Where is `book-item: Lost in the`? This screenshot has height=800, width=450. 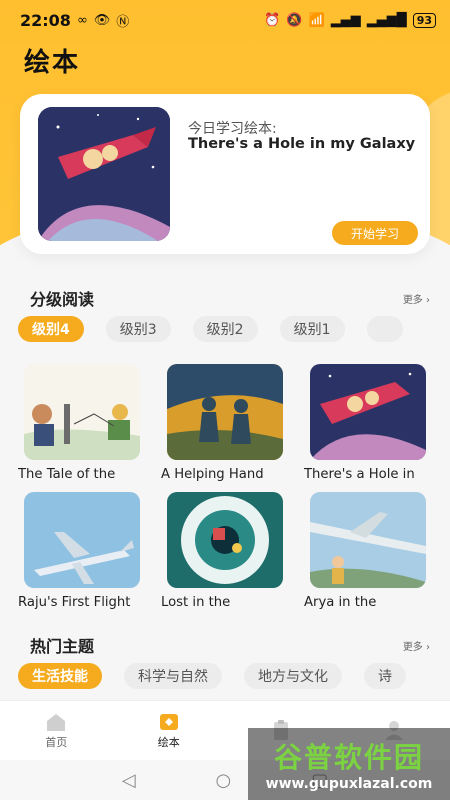
book-item: Lost in the is located at coordinates (222, 551).